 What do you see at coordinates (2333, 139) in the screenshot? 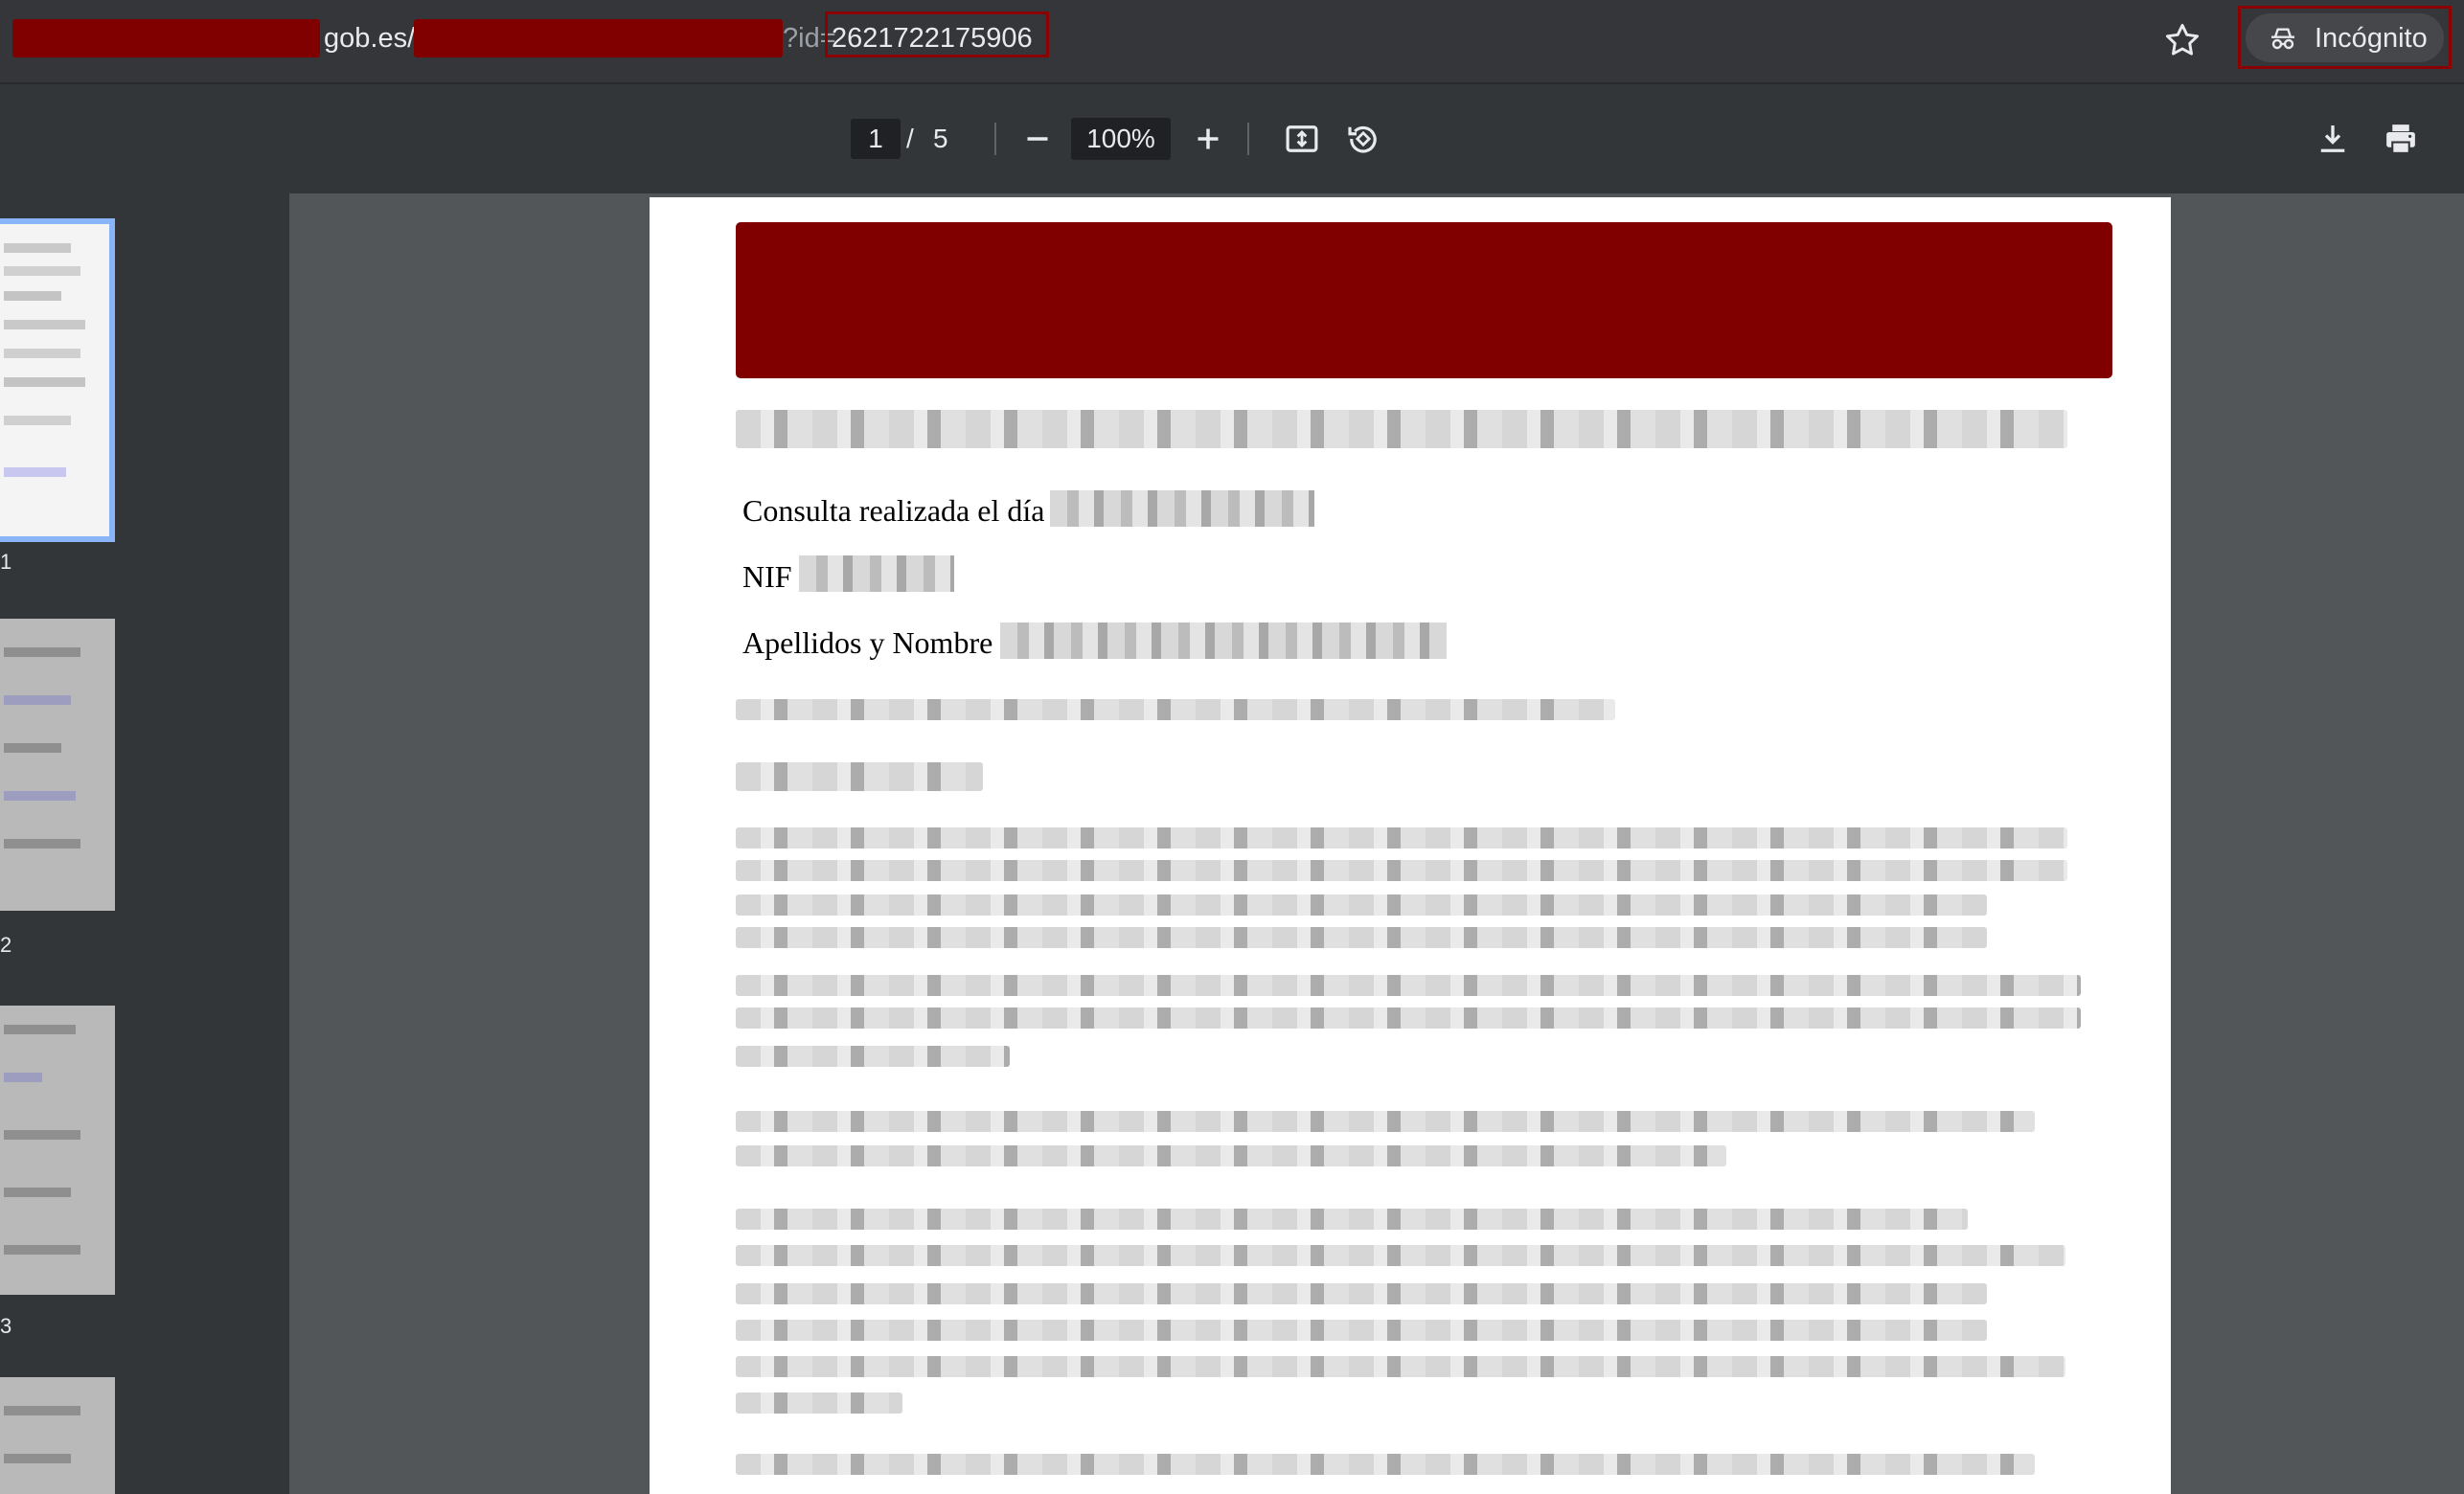
I see `download-icon` at bounding box center [2333, 139].